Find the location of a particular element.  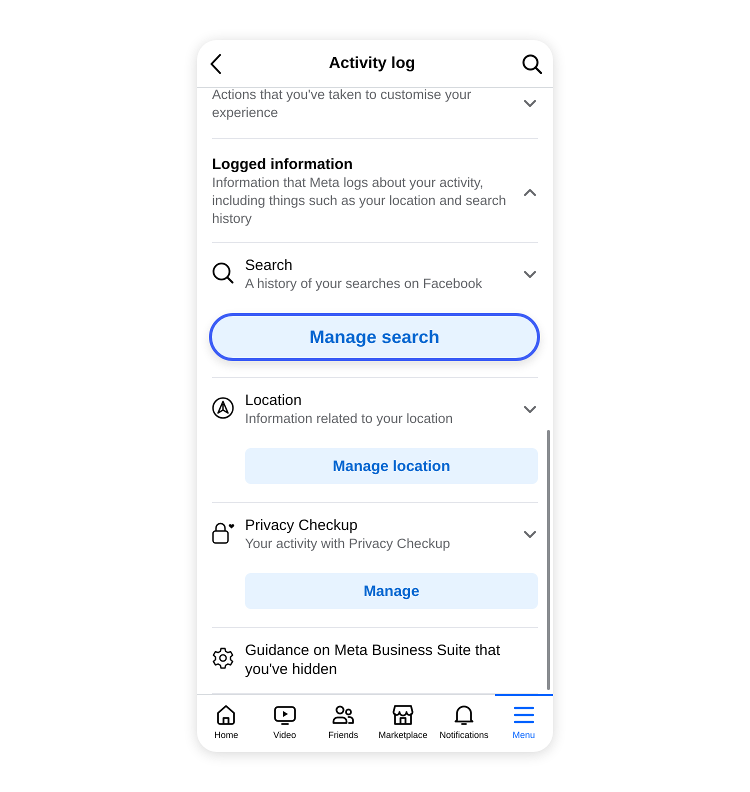

item-title: Search is located at coordinates (380, 265).